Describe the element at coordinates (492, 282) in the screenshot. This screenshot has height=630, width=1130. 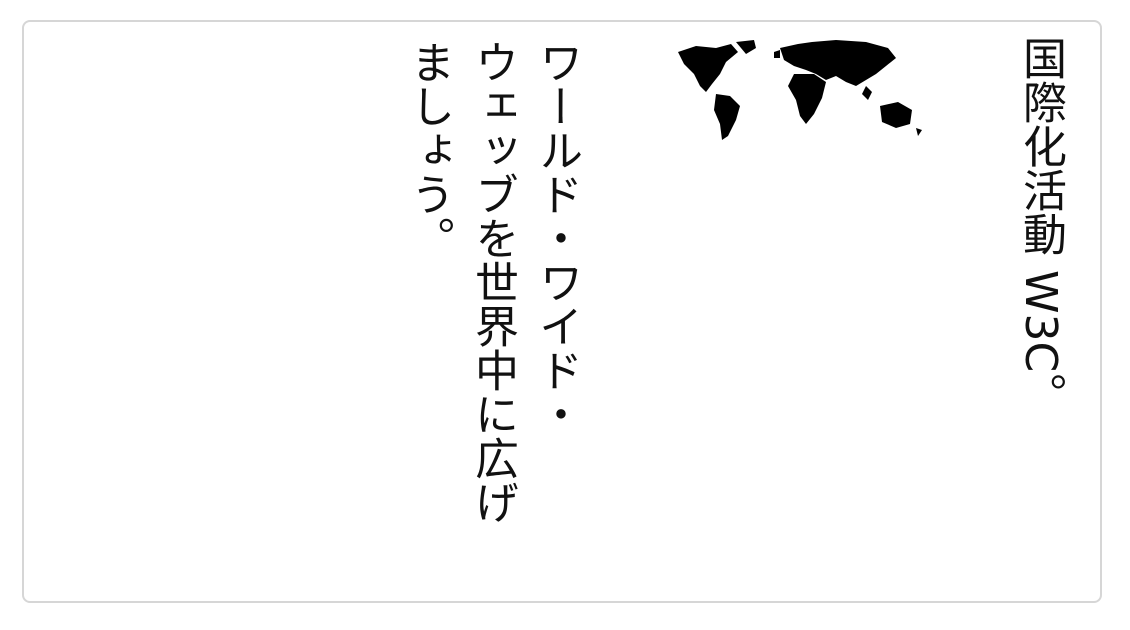
I see `paragraph-line: ウェッブを世界中に広げ` at that location.